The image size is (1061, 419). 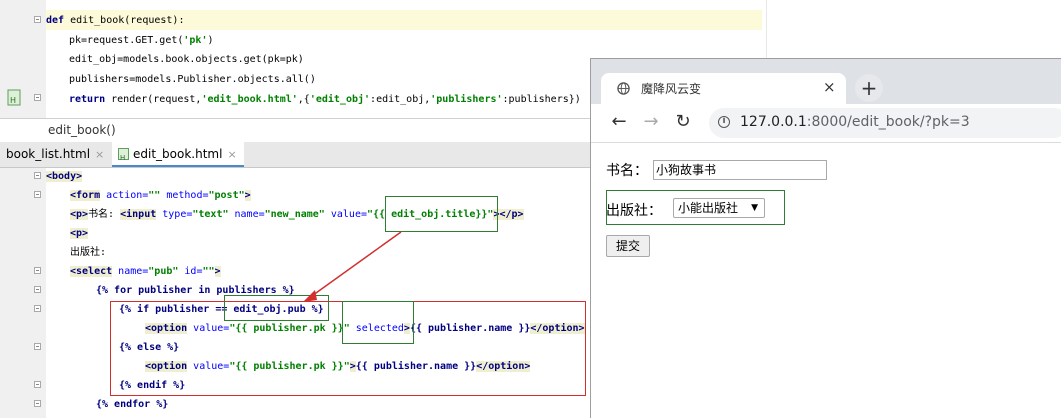 I want to click on code-line: {% endfor %}, so click(x=132, y=404).